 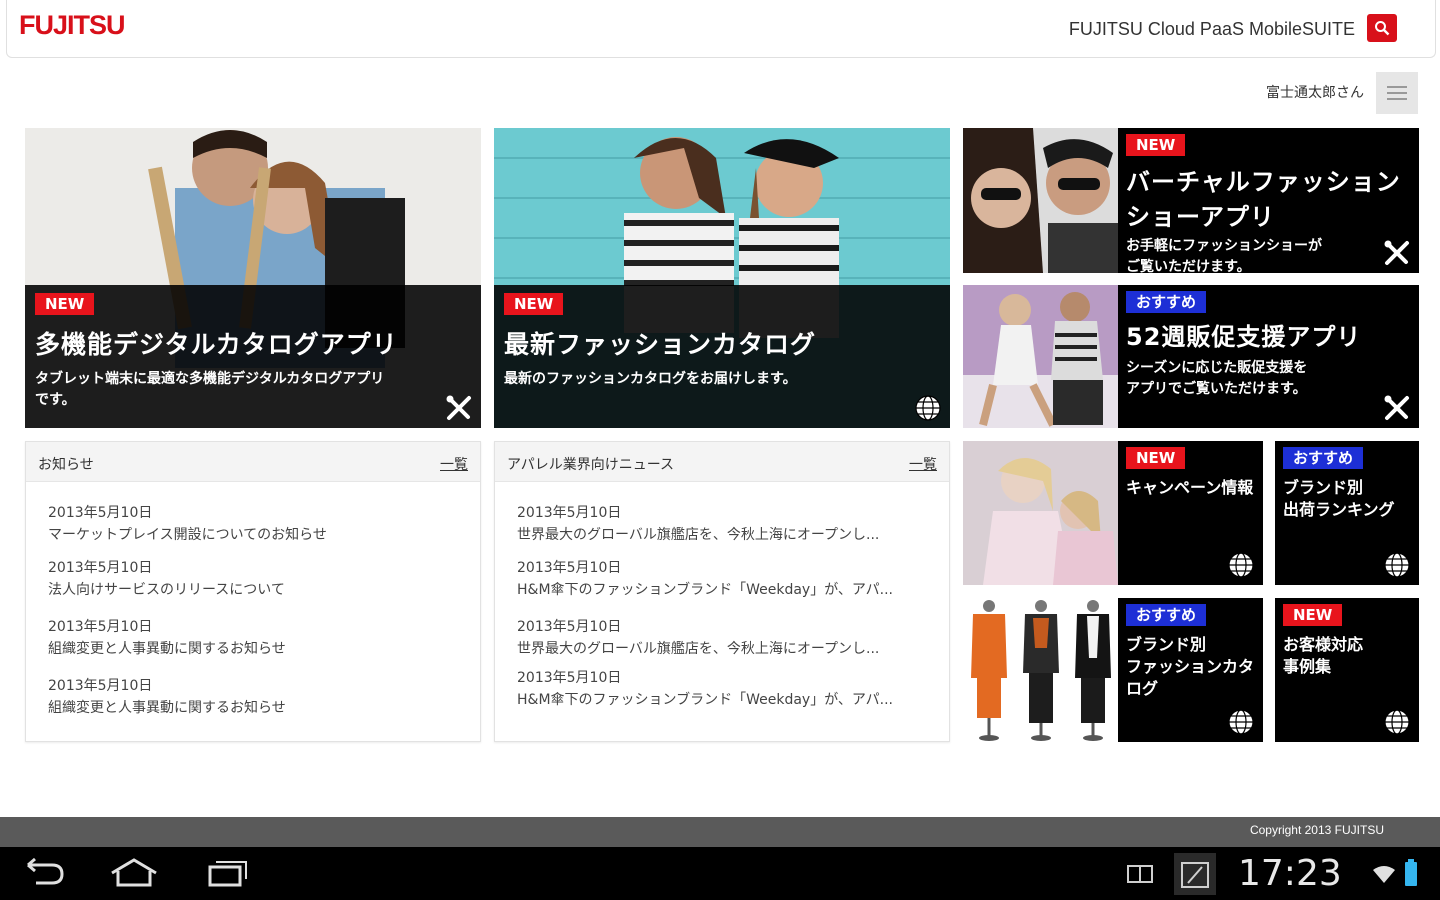 What do you see at coordinates (650, 379) in the screenshot?
I see `tile-description: 最新のファッションカタログをお届けします。` at bounding box center [650, 379].